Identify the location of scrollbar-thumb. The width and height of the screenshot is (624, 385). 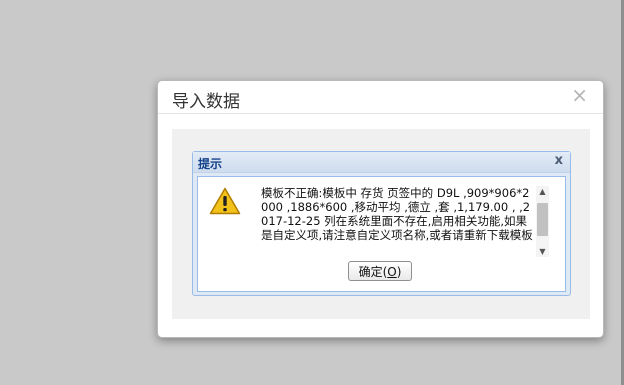
(542, 219).